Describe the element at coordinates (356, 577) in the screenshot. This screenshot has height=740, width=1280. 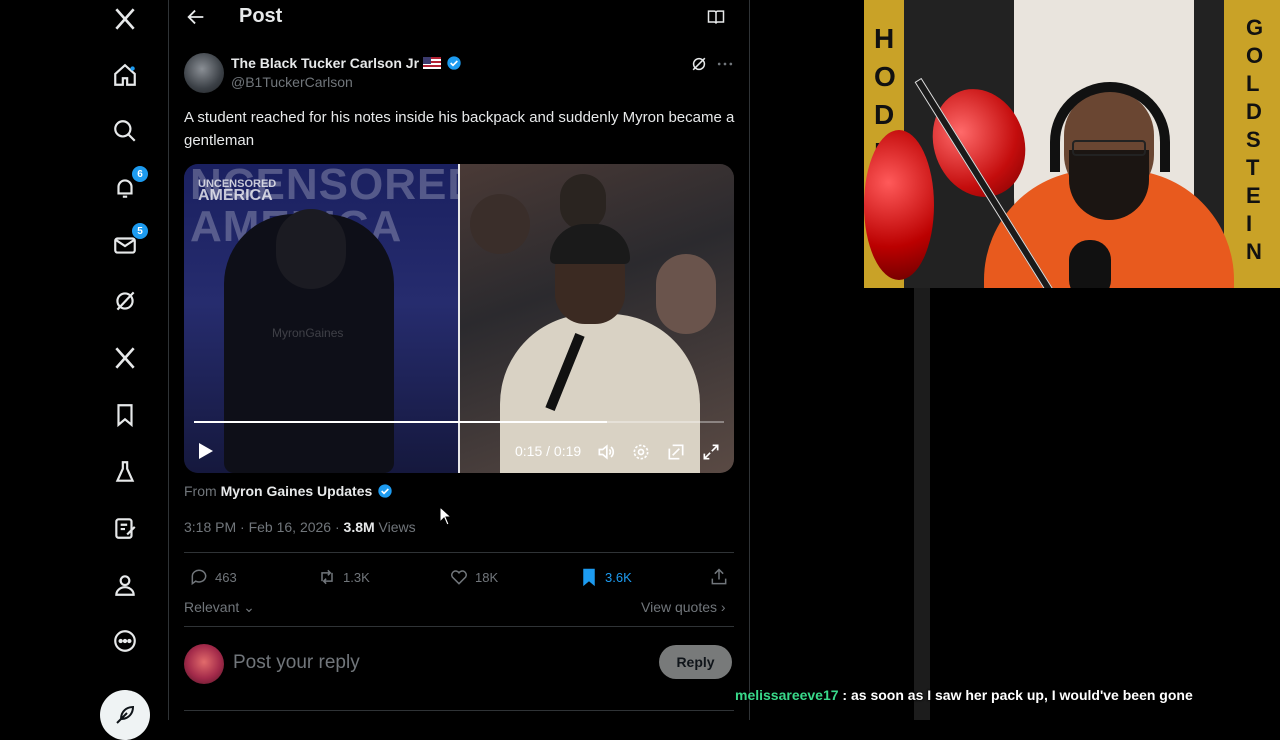
I see `repost-count: 1.3K` at that location.